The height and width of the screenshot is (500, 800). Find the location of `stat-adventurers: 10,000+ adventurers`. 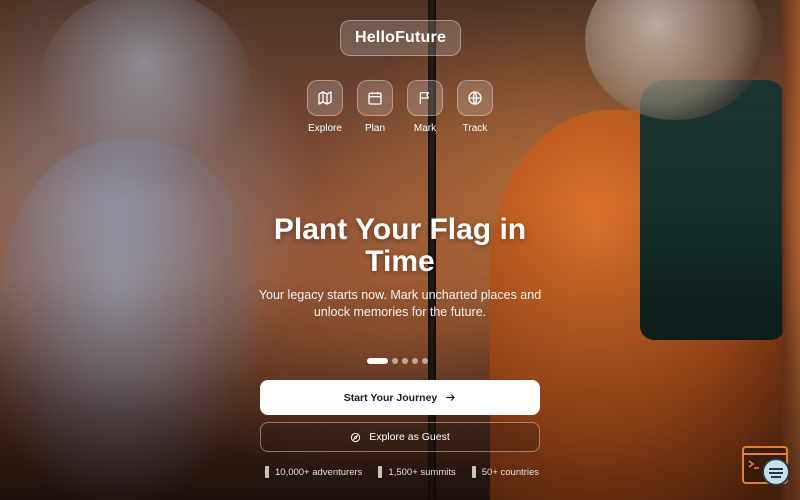

stat-adventurers: 10,000+ adventurers is located at coordinates (313, 472).